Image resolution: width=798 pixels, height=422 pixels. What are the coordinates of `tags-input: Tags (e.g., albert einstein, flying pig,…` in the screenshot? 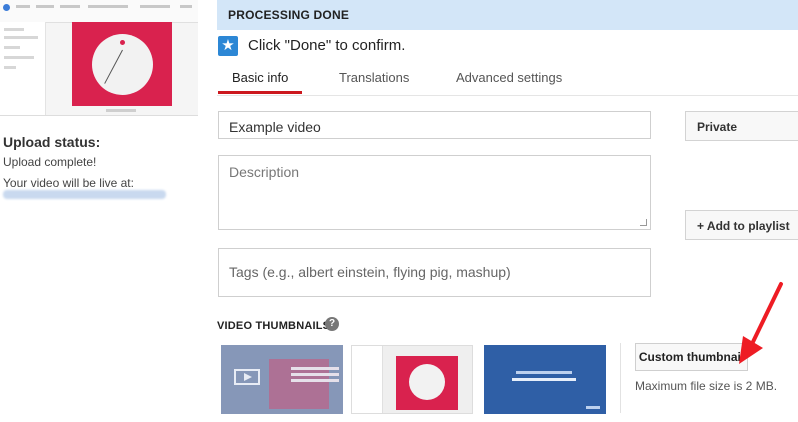 It's located at (434, 272).